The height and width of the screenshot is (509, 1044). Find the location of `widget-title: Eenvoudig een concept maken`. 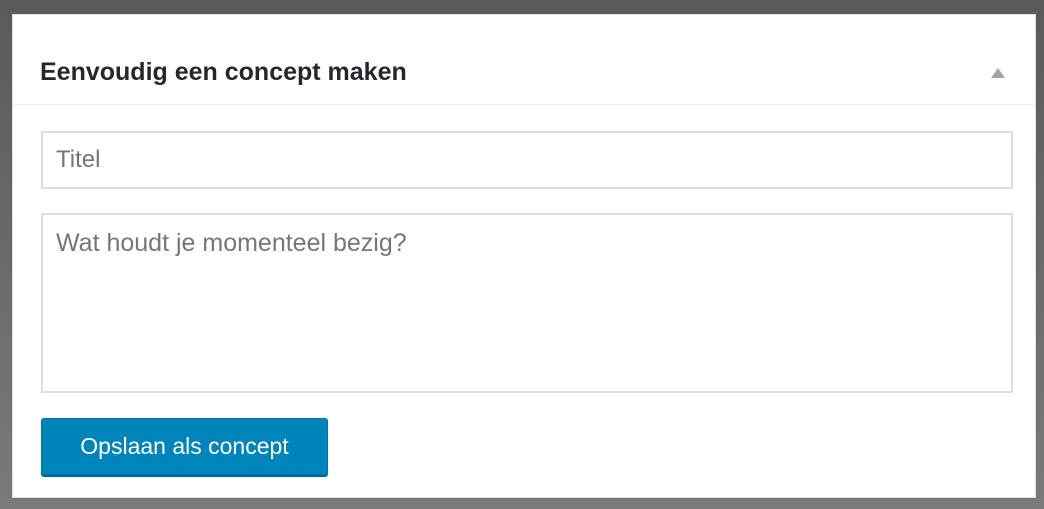

widget-title: Eenvoudig een concept maken is located at coordinates (223, 72).